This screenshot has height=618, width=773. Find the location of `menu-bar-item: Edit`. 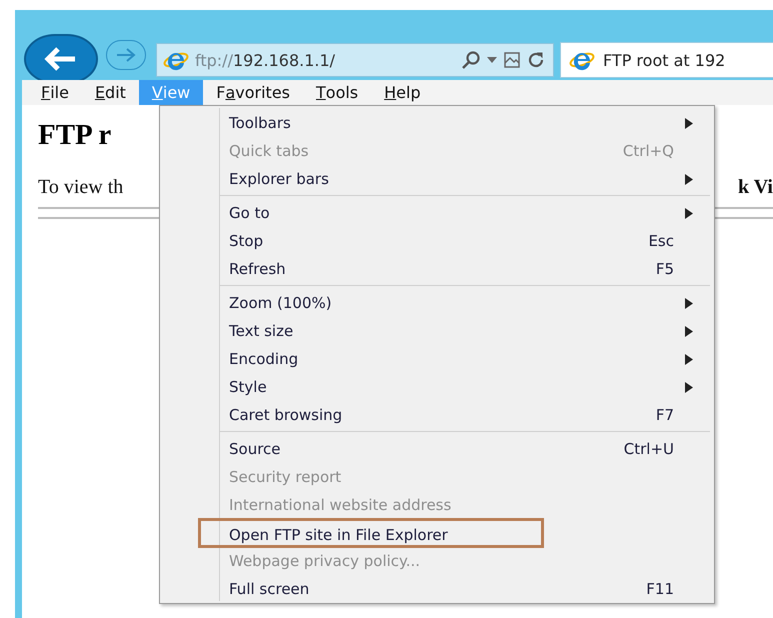

menu-bar-item: Edit is located at coordinates (110, 92).